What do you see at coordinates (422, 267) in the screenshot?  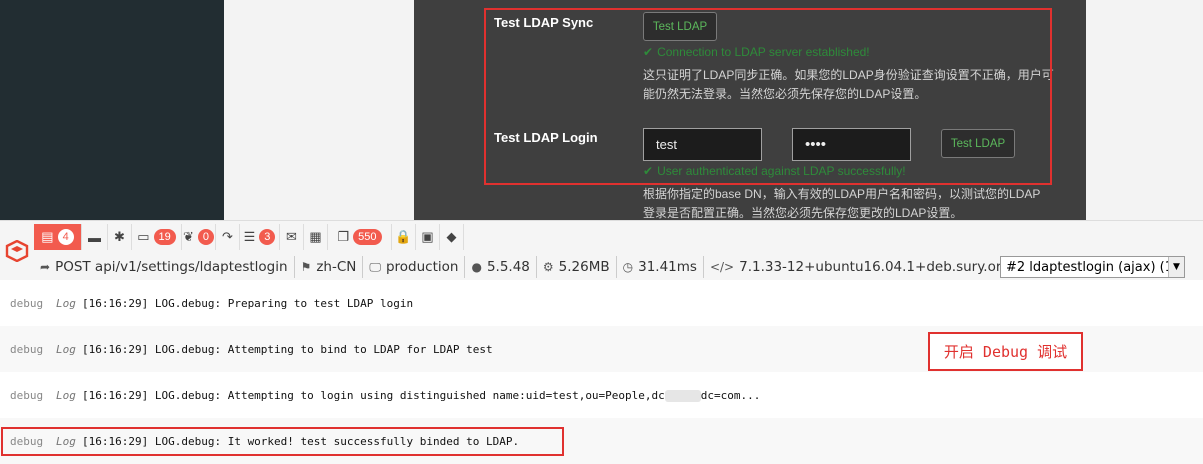 I see `env-text: production` at bounding box center [422, 267].